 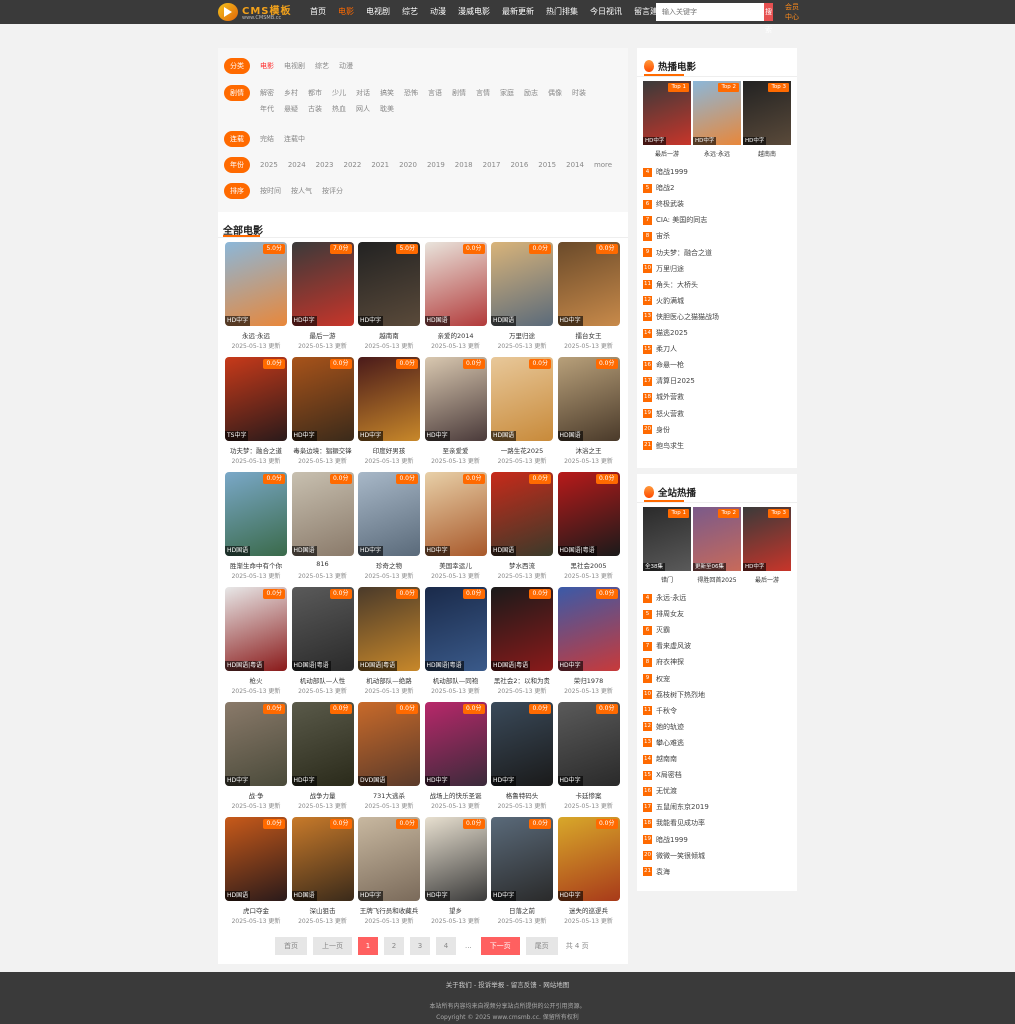 What do you see at coordinates (389, 744) in the screenshot?
I see `movie-poster: 0.0分 DVD国语` at bounding box center [389, 744].